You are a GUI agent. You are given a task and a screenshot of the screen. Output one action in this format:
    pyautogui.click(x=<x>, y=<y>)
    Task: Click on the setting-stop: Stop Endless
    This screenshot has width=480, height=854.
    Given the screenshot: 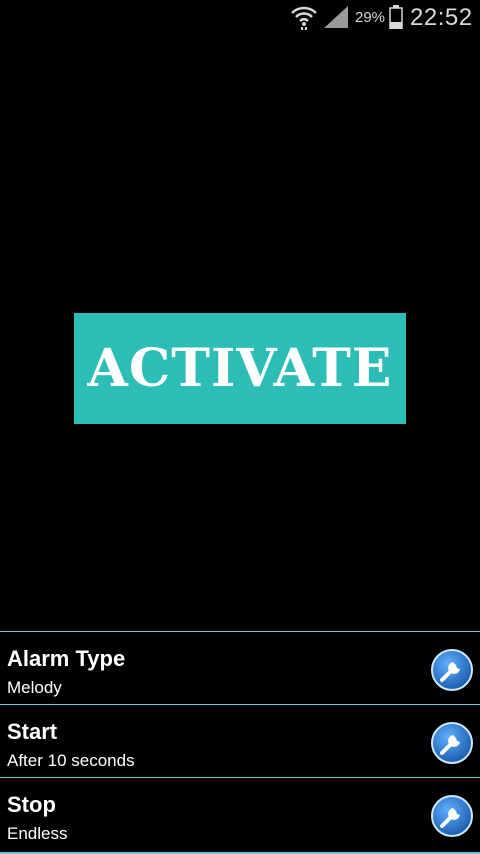 What is the action you would take?
    pyautogui.click(x=240, y=813)
    